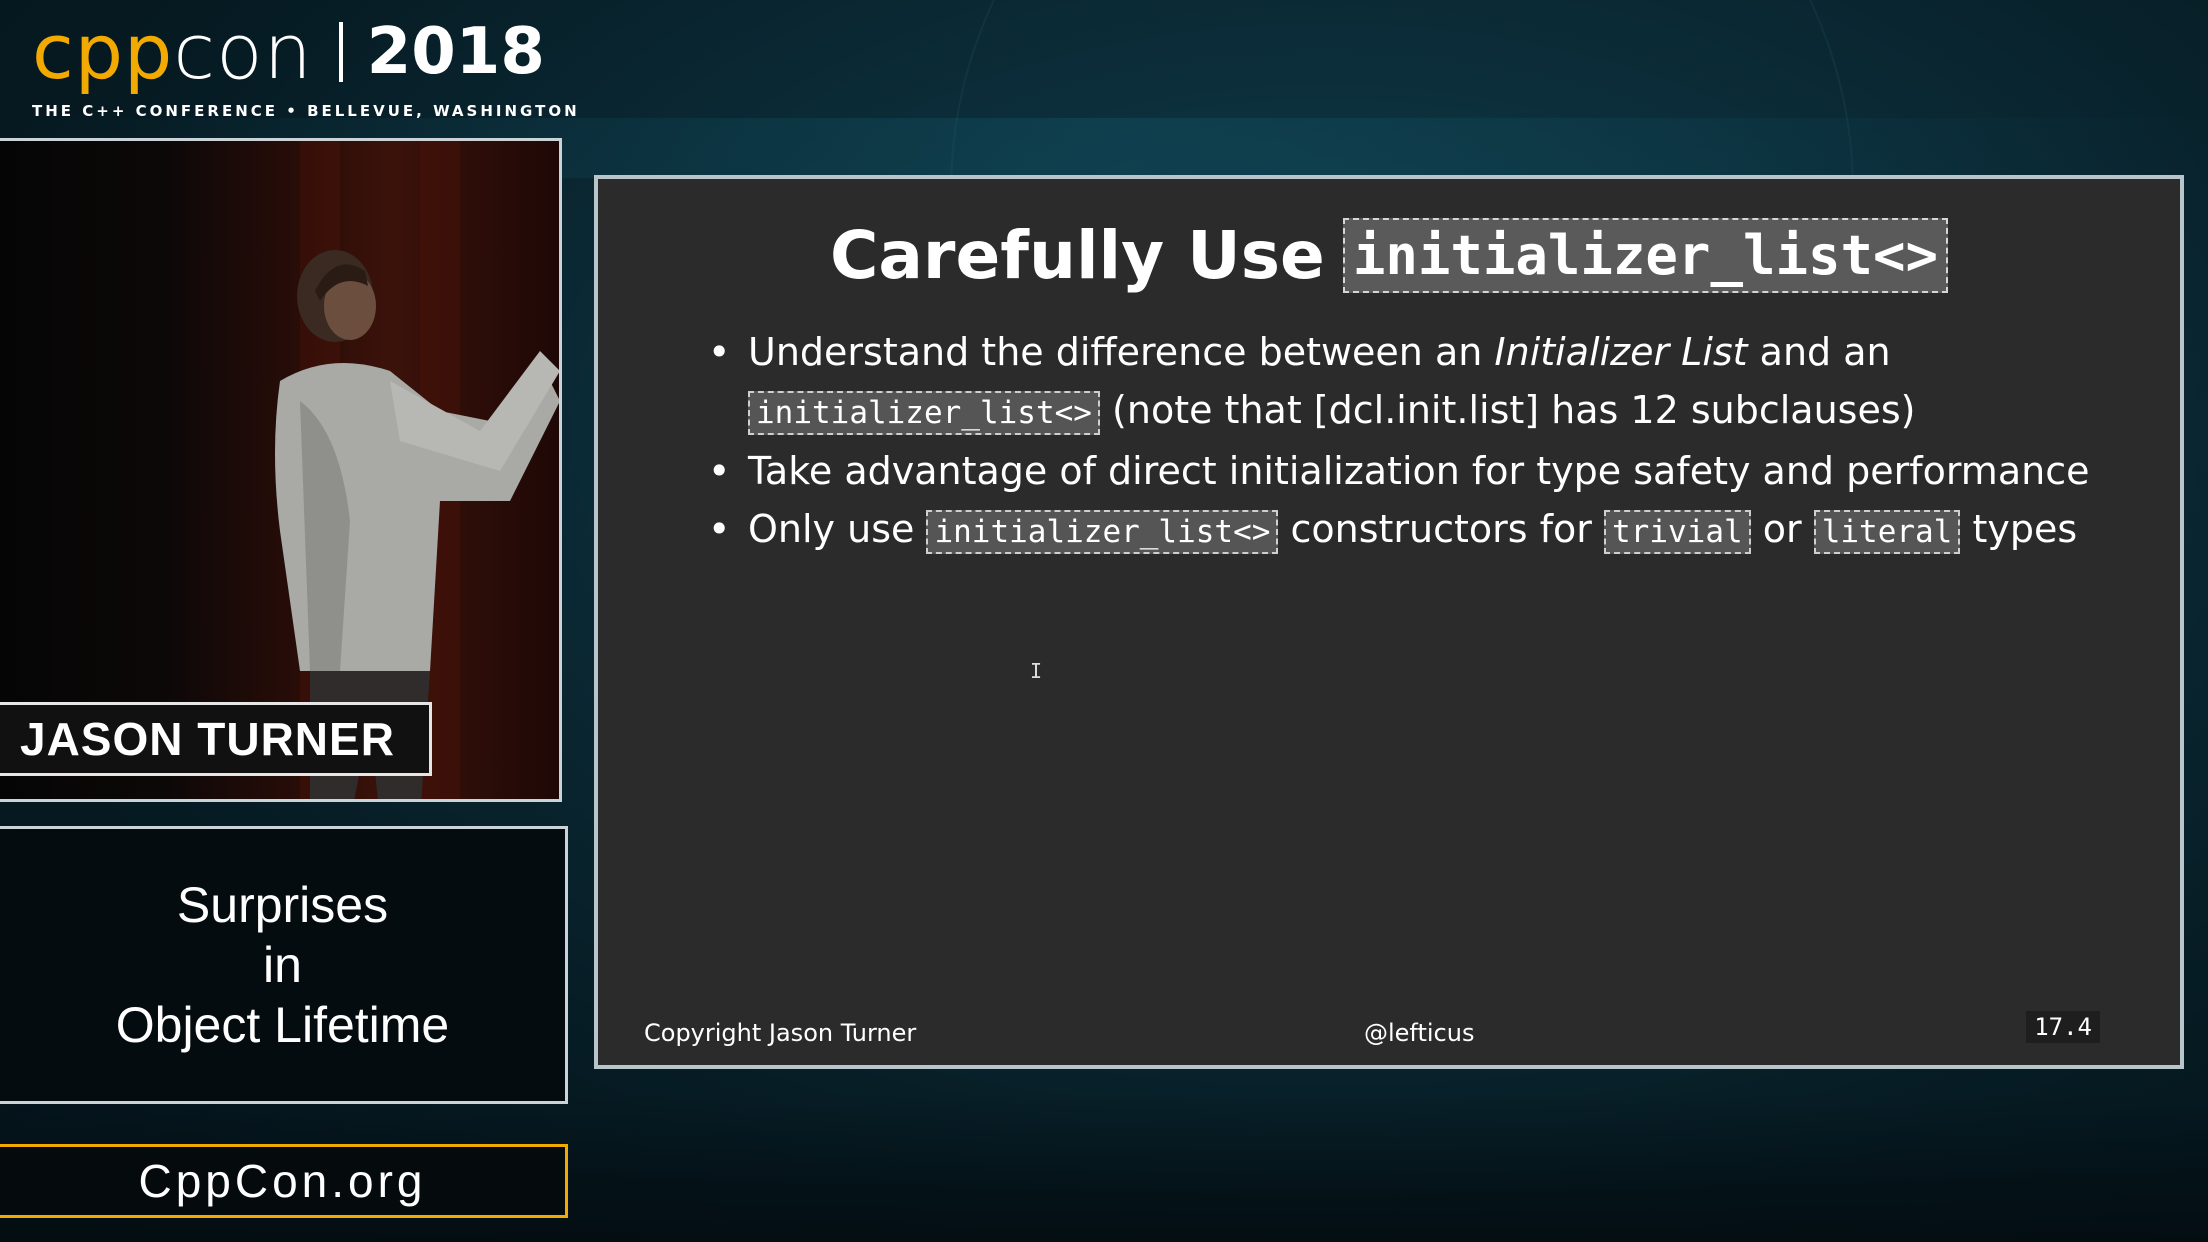 Image resolution: width=2208 pixels, height=1242 pixels. I want to click on footer-copyright: Copyright Jason Turner, so click(780, 1033).